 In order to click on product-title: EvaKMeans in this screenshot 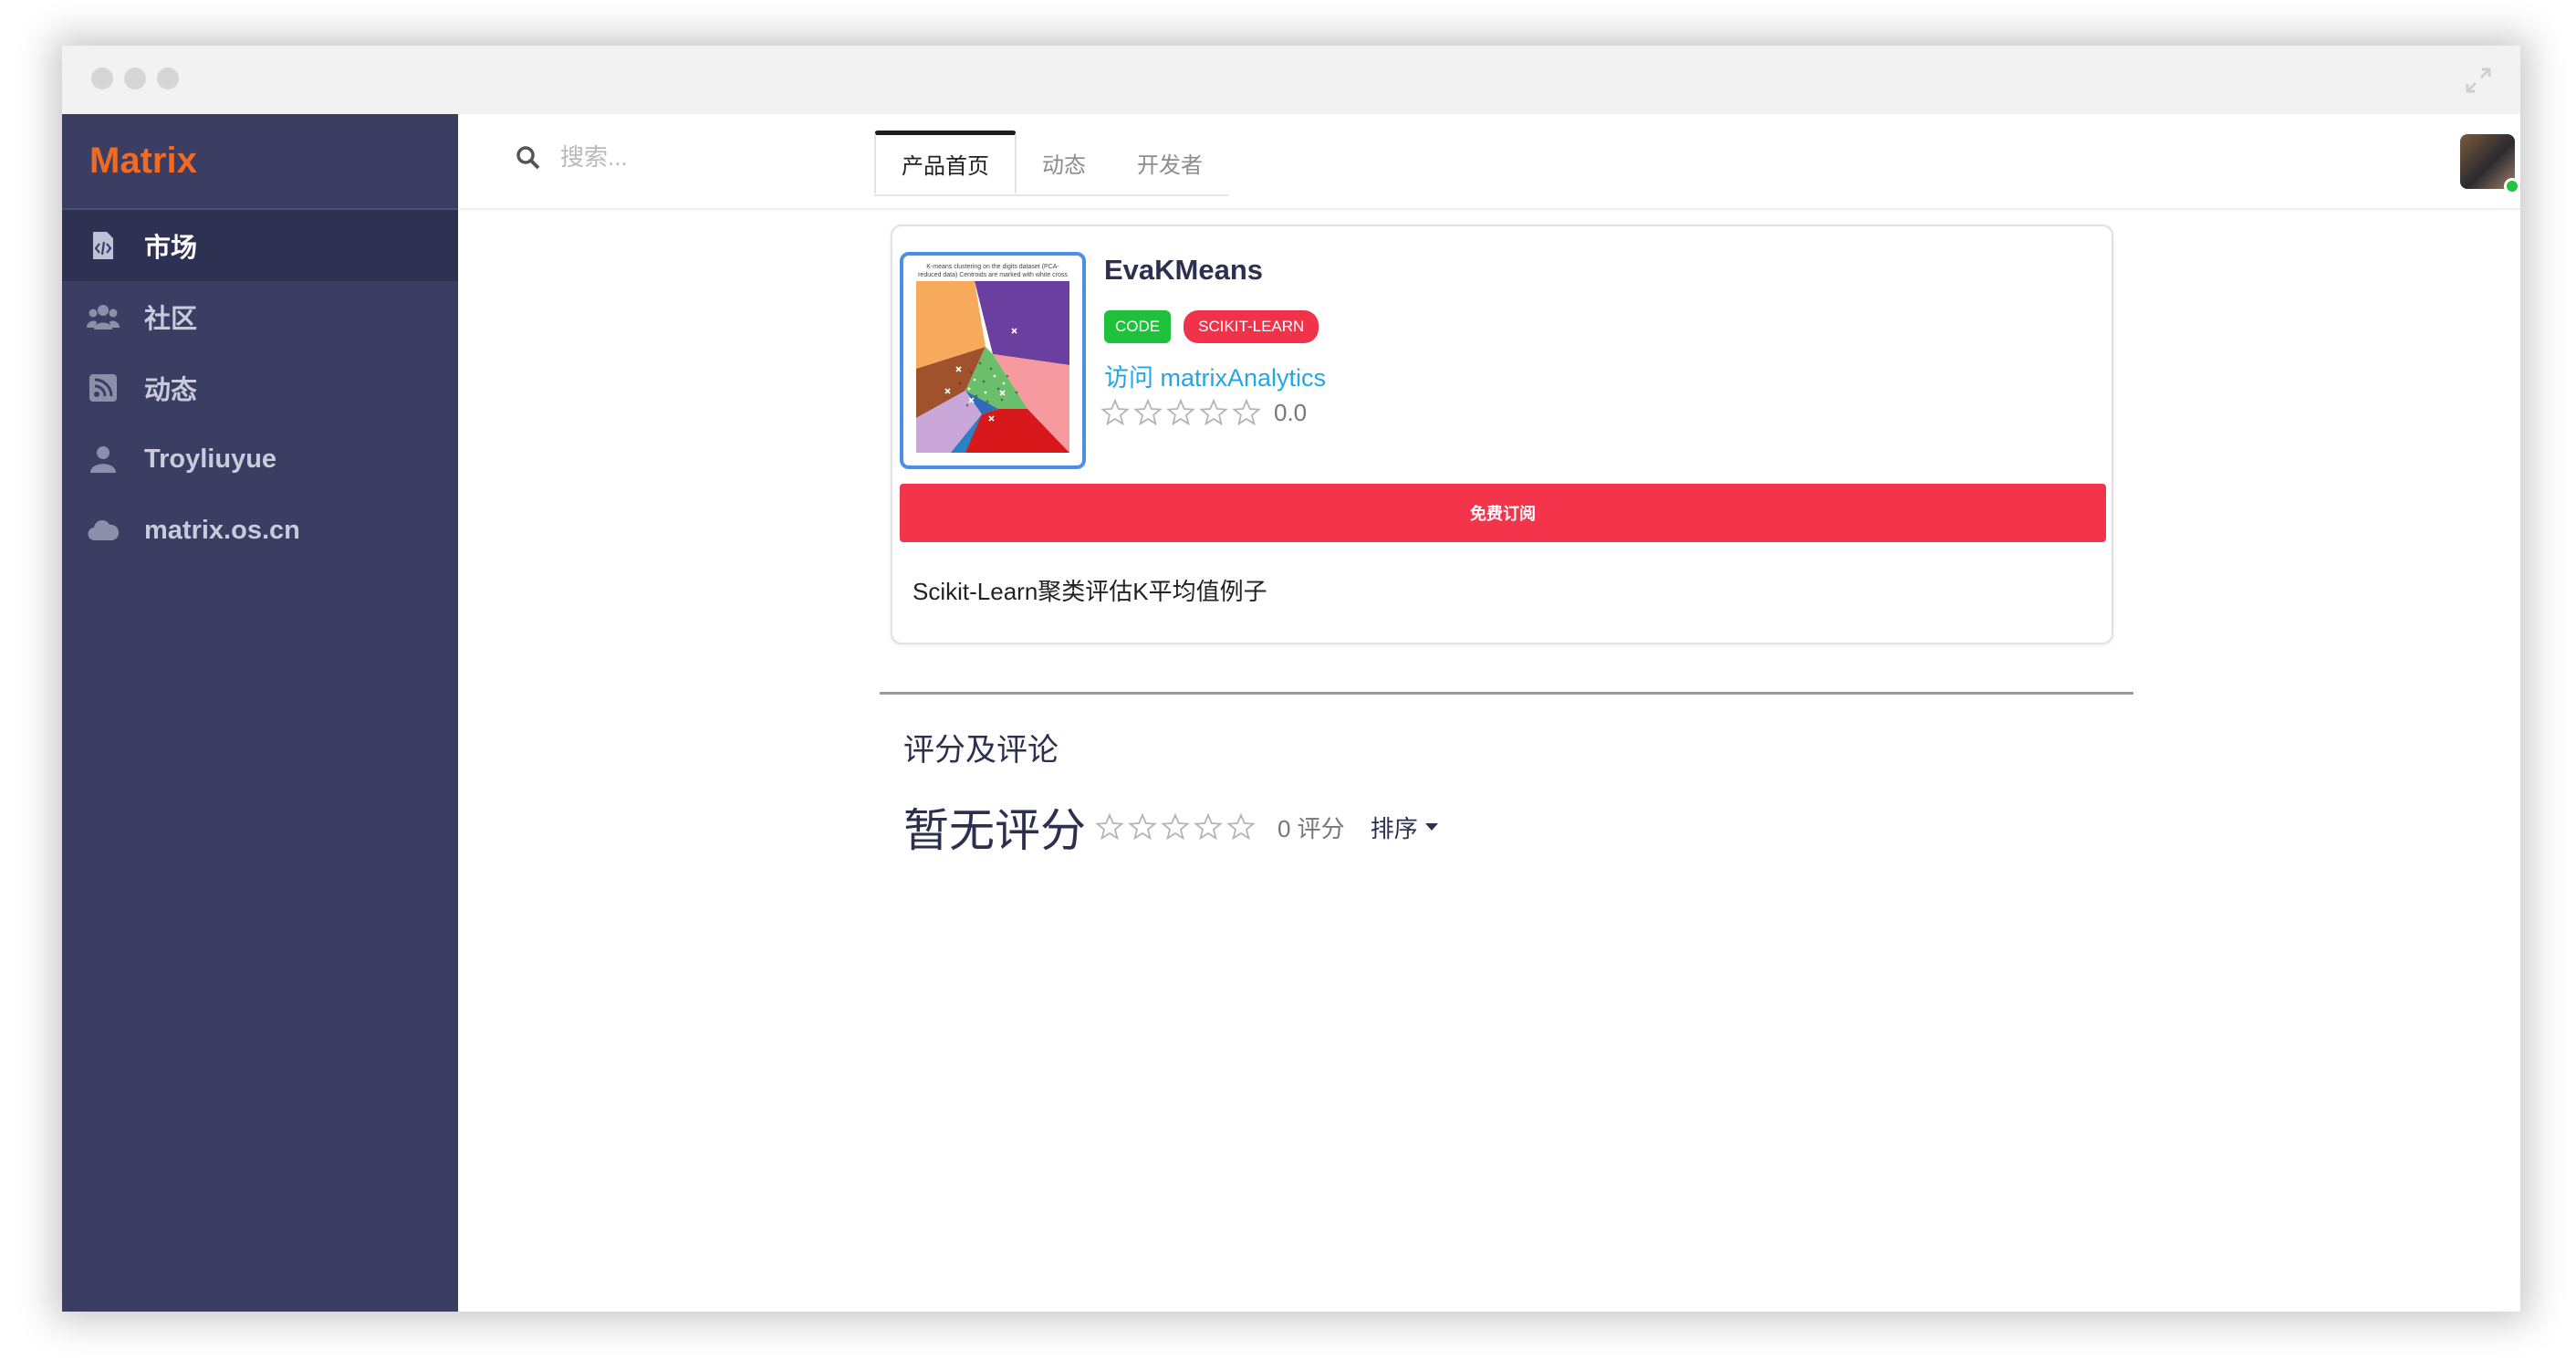, I will do `click(1184, 270)`.